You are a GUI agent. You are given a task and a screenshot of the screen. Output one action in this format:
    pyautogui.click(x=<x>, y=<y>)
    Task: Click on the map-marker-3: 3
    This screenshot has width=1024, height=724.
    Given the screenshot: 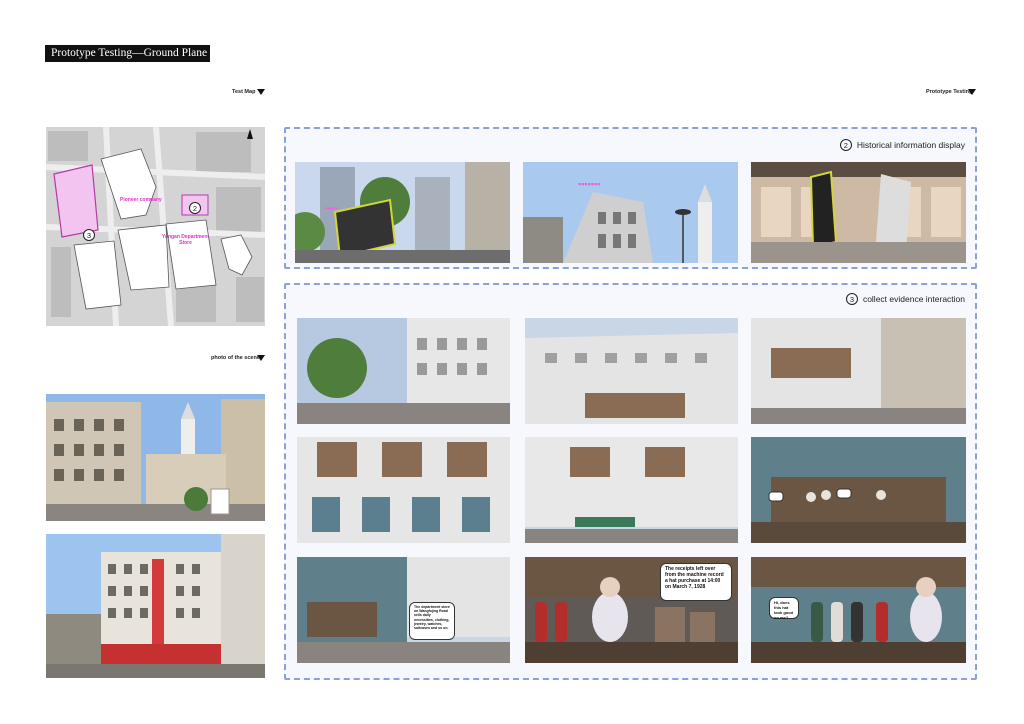 What is the action you would take?
    pyautogui.click(x=89, y=235)
    